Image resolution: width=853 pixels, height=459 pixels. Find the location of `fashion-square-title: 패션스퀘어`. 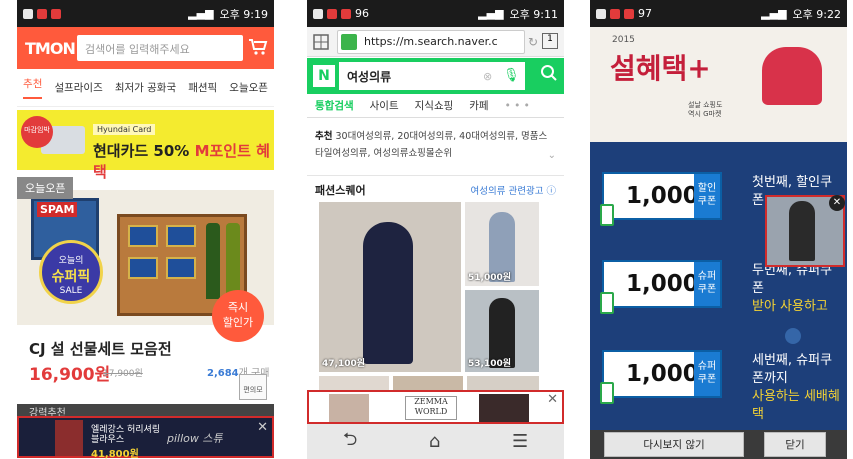

fashion-square-title: 패션스퀘어 is located at coordinates (340, 190).